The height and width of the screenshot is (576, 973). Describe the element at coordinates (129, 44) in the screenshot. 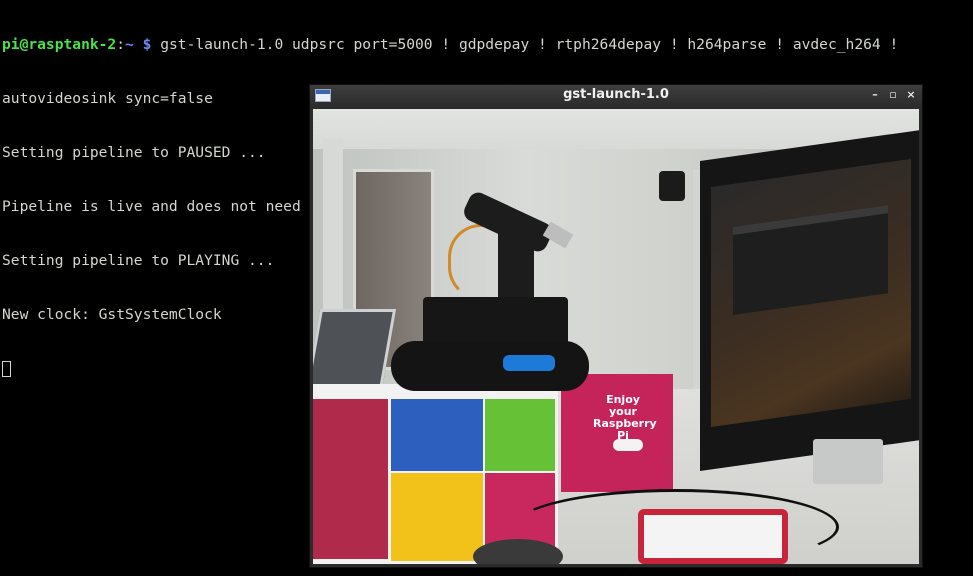

I see `prompt-path: ~` at that location.